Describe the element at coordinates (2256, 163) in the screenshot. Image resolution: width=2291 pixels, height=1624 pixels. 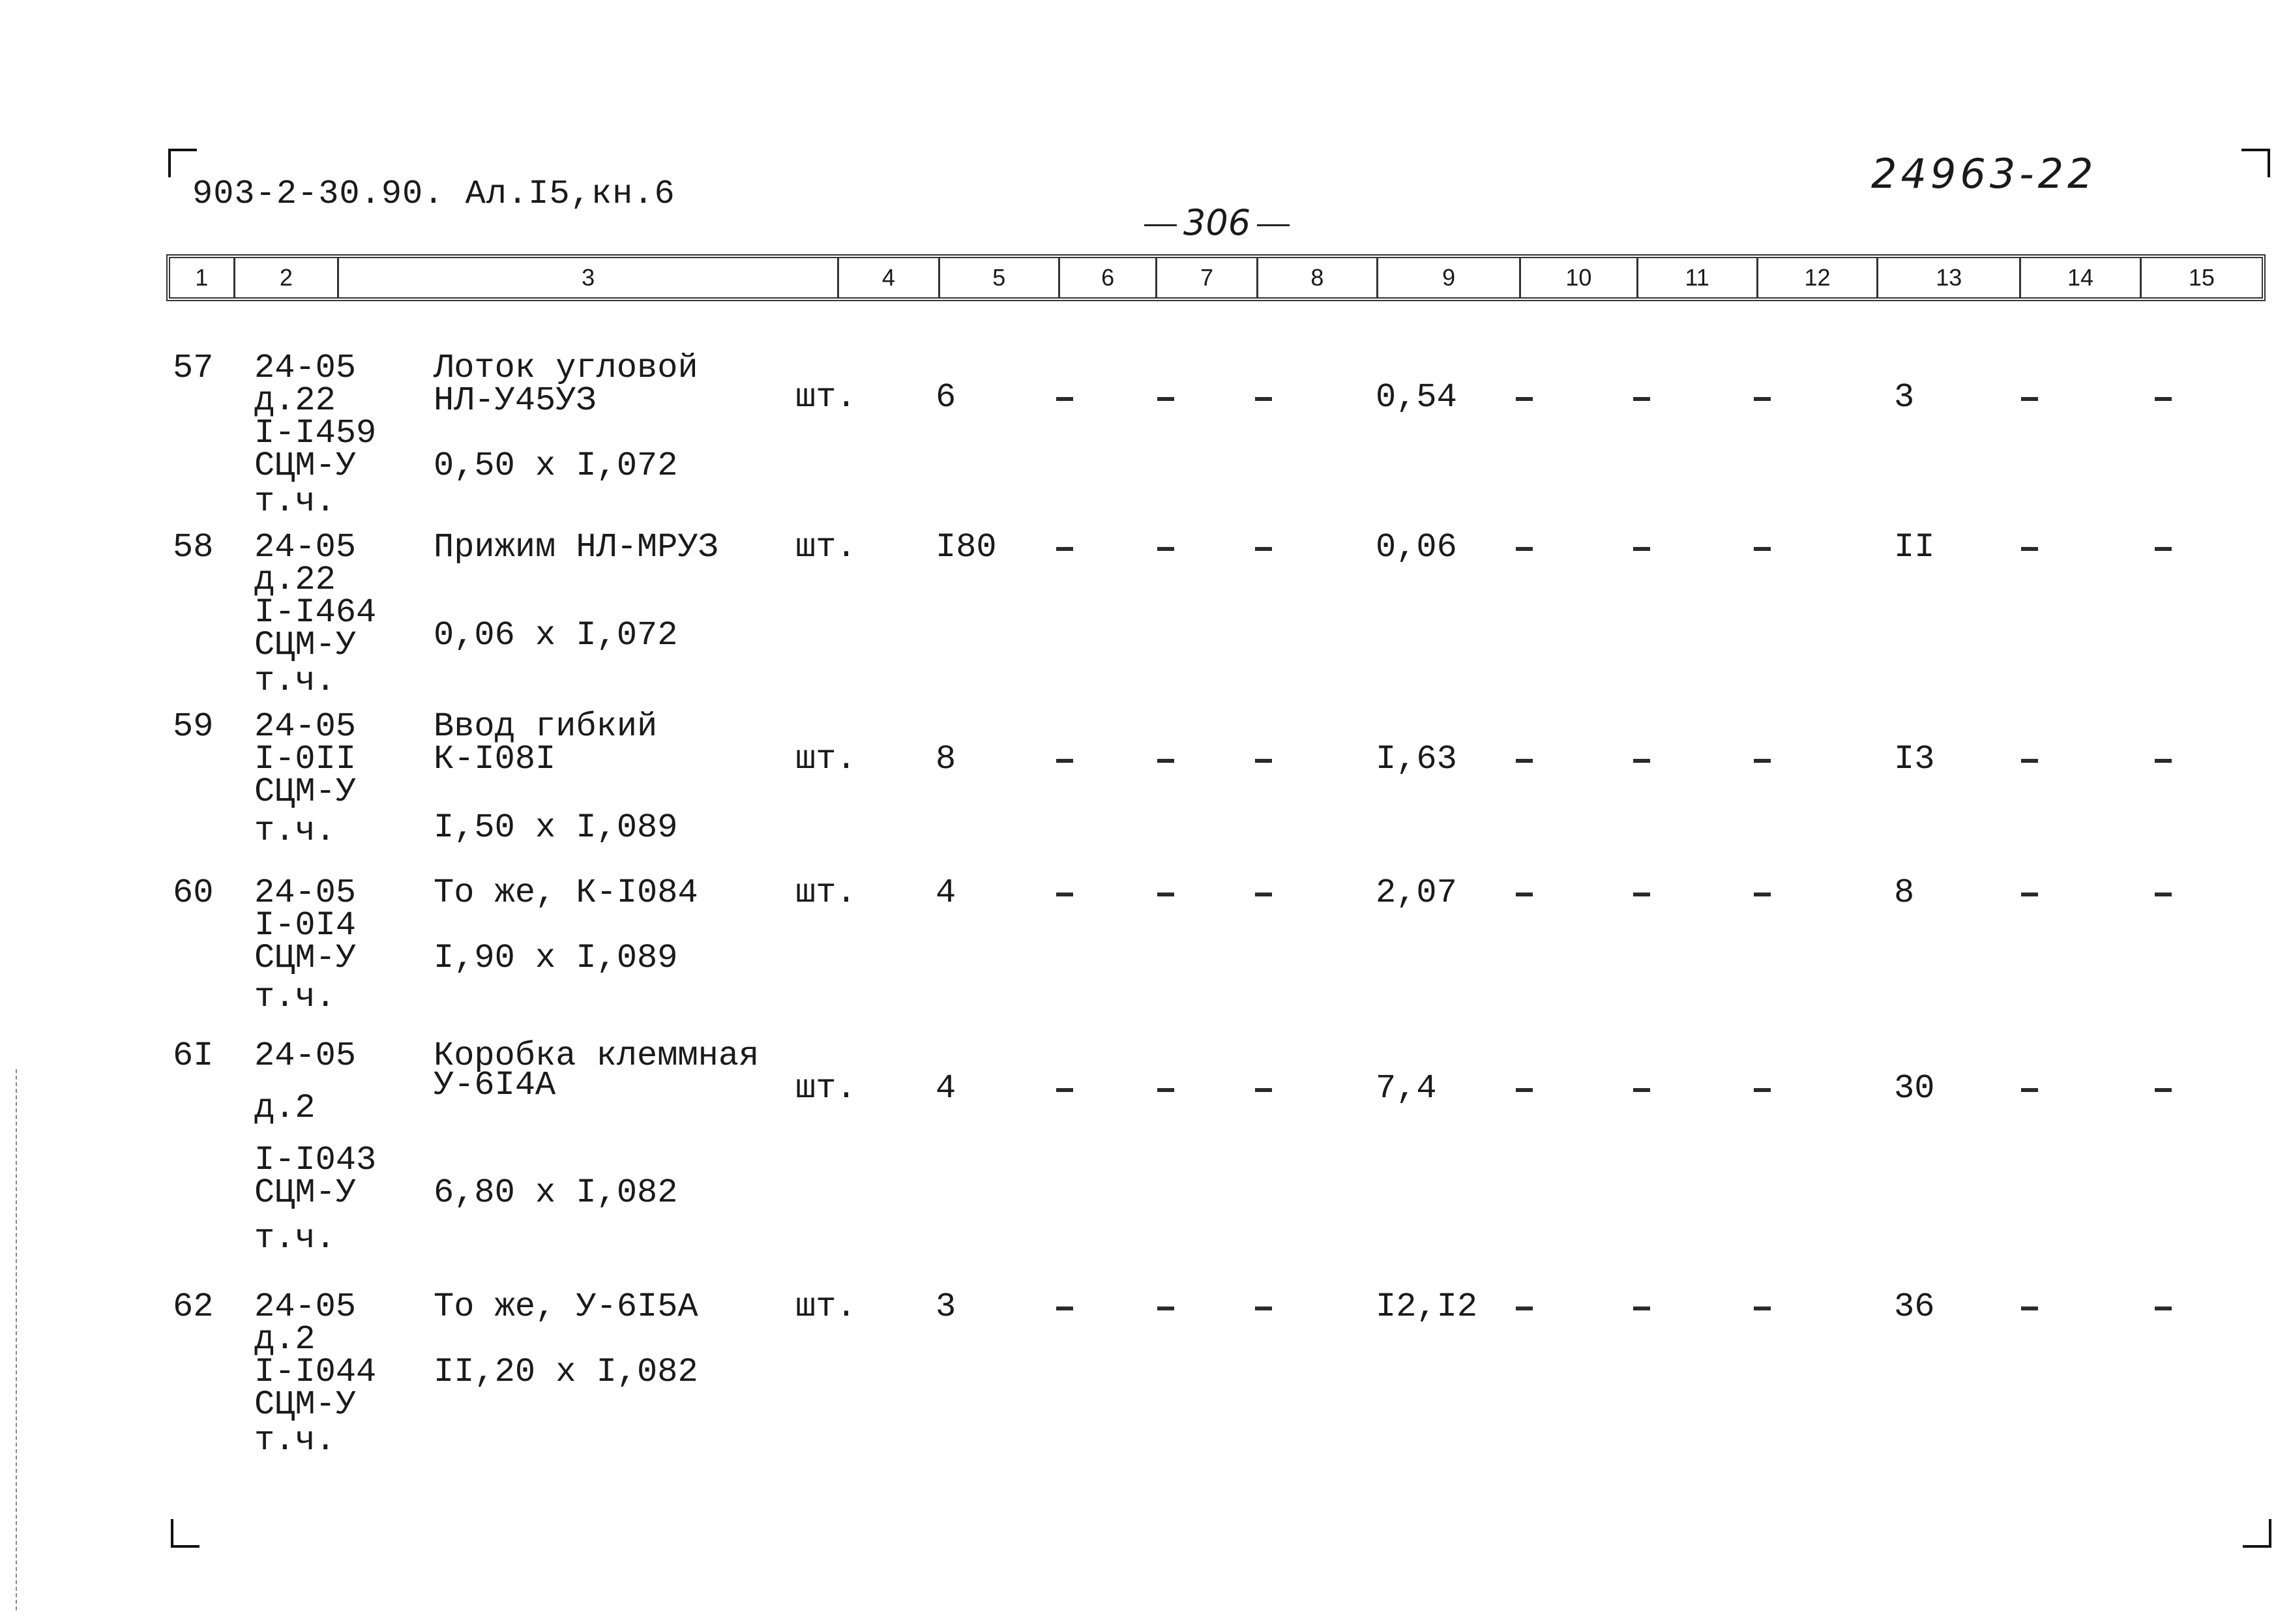
I see `frame-corner-top-right` at that location.